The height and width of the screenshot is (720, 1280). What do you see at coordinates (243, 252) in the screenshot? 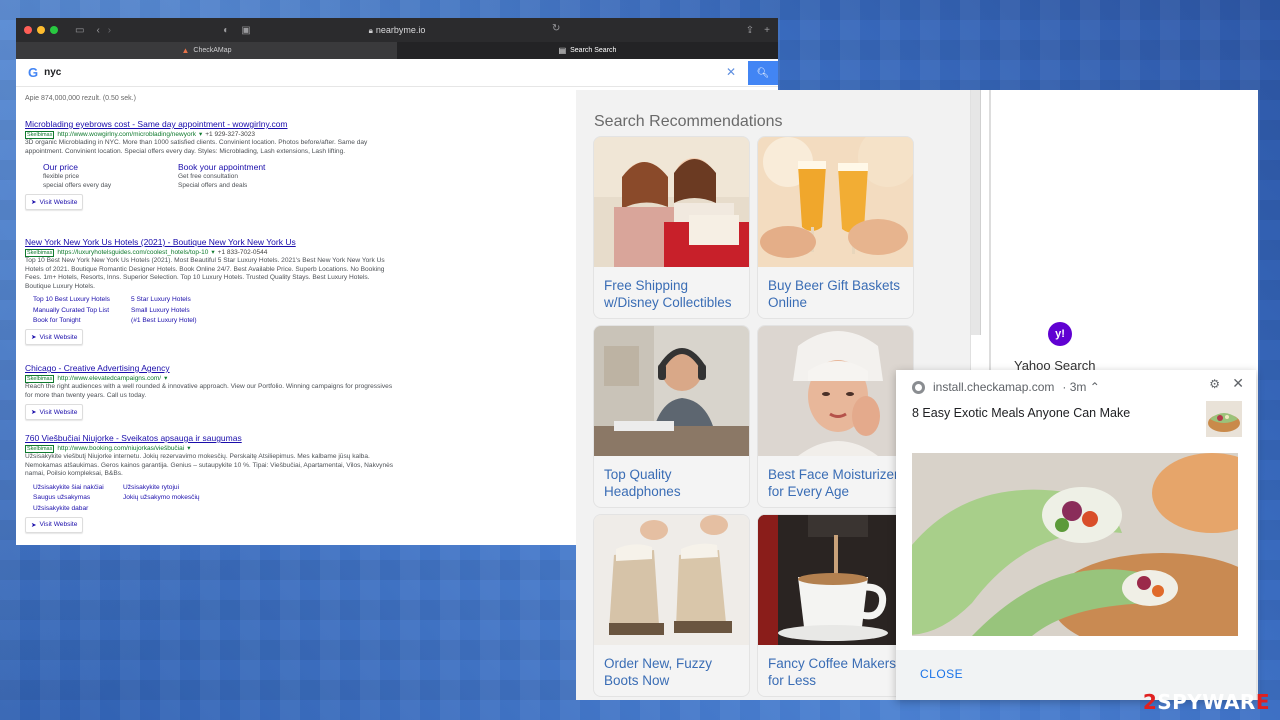
I see `phone-number: +1 833-702-0544` at bounding box center [243, 252].